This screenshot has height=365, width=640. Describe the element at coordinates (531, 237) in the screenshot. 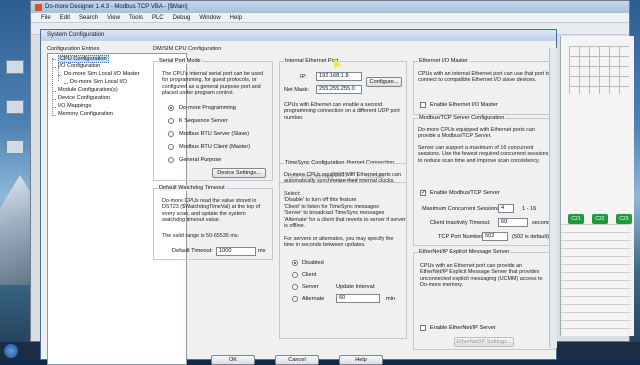

I see `tcp-port-hint: (502 is default)` at that location.